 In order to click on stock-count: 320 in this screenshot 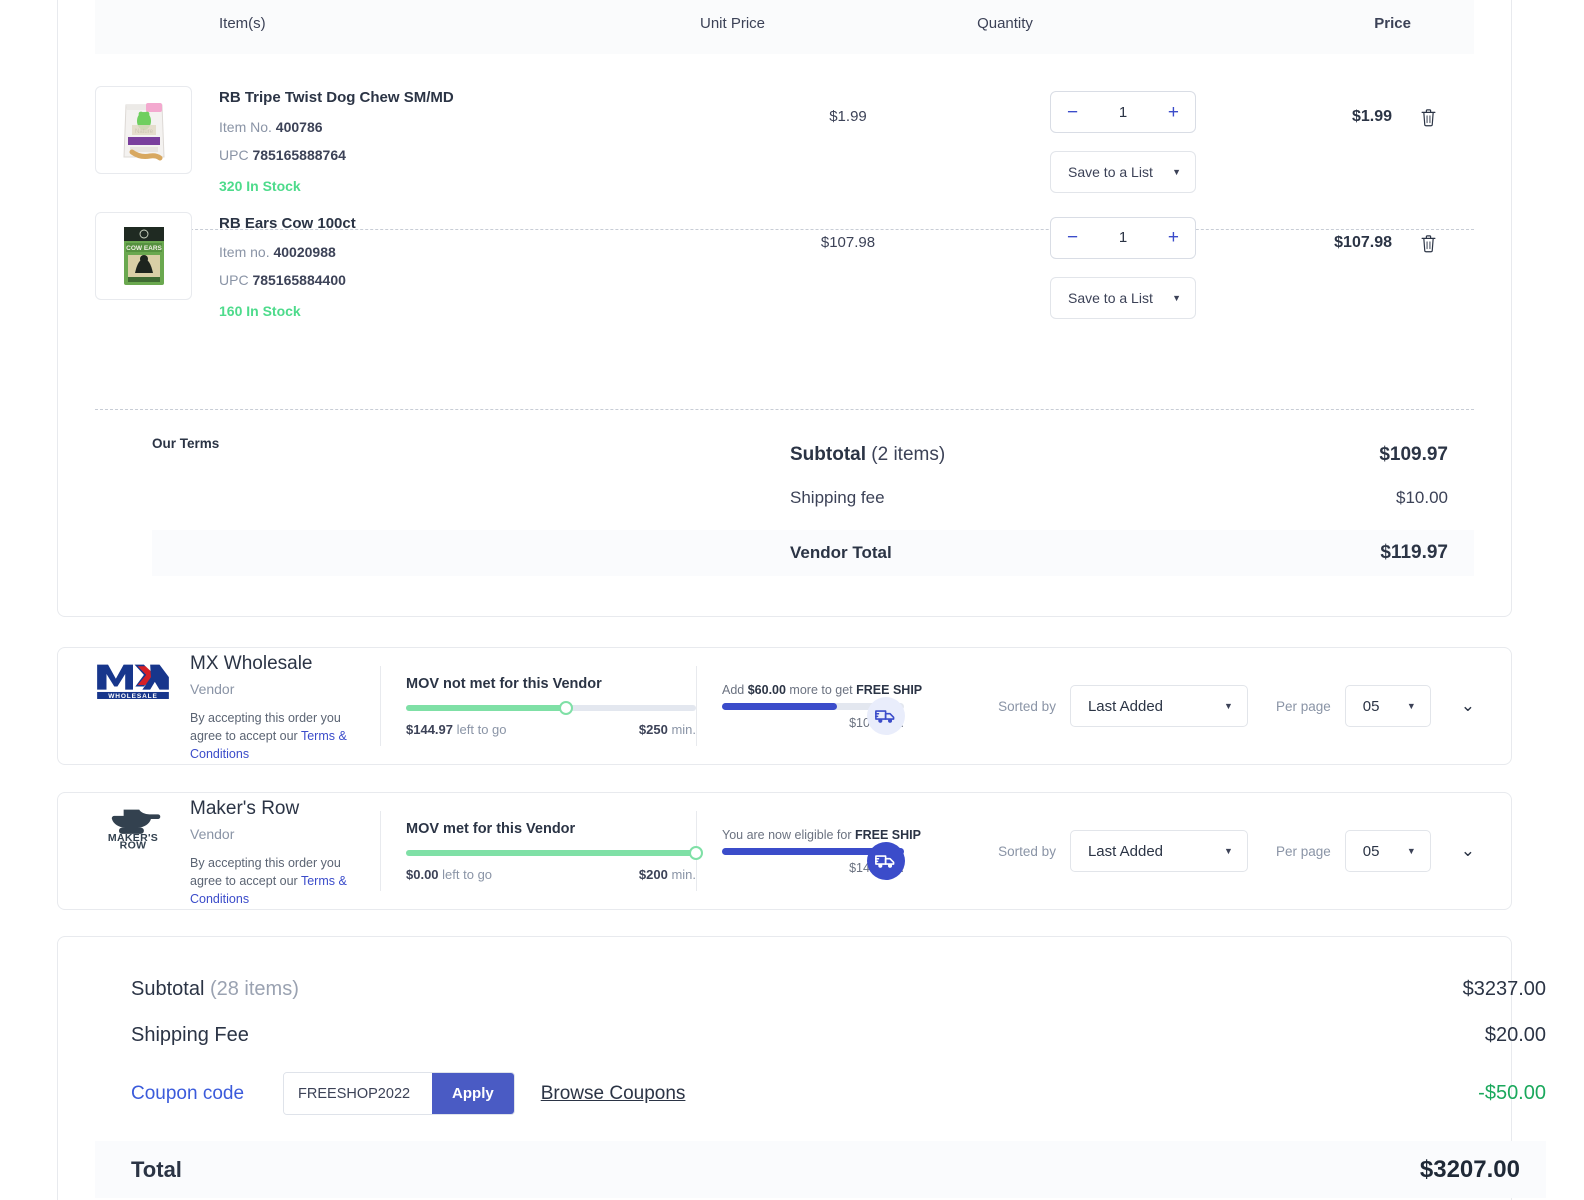, I will do `click(231, 185)`.